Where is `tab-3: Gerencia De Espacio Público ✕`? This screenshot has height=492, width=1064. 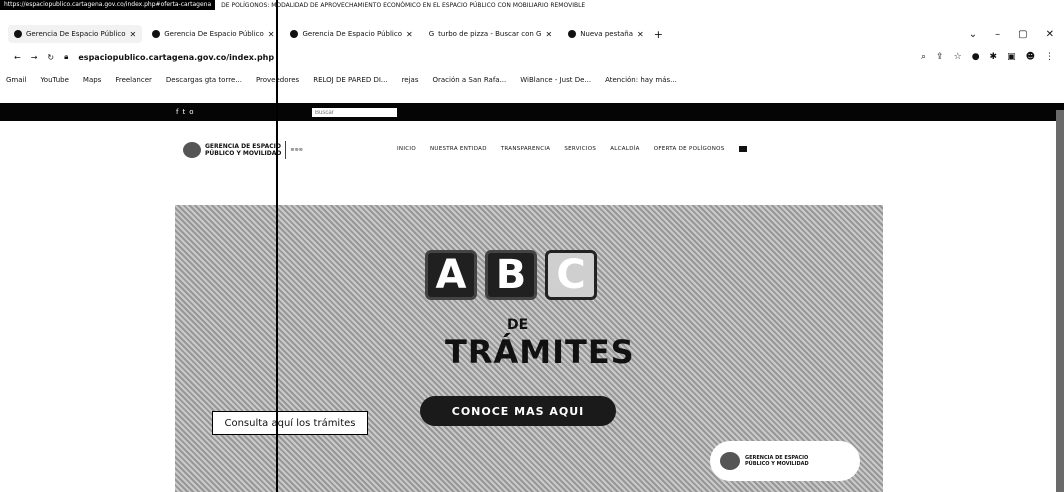 tab-3: Gerencia De Espacio Público ✕ is located at coordinates (351, 34).